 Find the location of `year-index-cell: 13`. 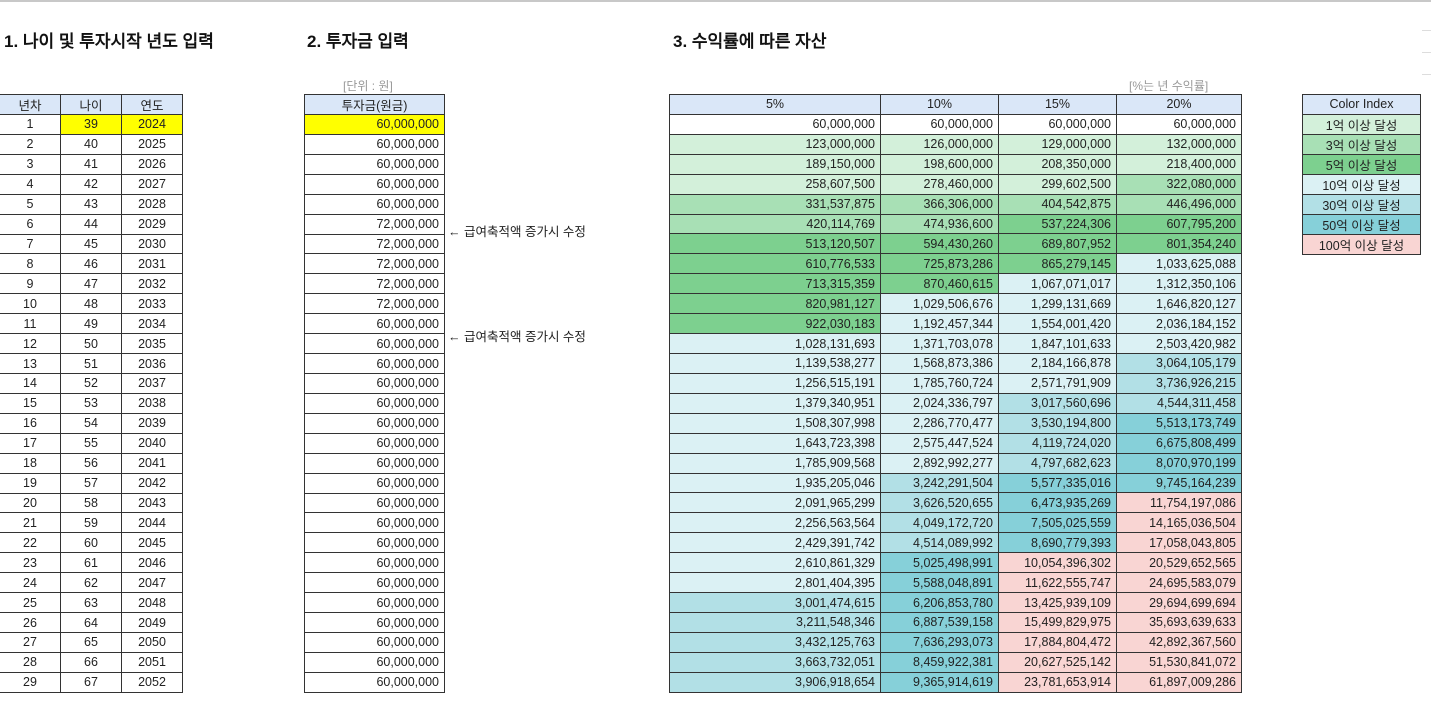

year-index-cell: 13 is located at coordinates (30, 363).